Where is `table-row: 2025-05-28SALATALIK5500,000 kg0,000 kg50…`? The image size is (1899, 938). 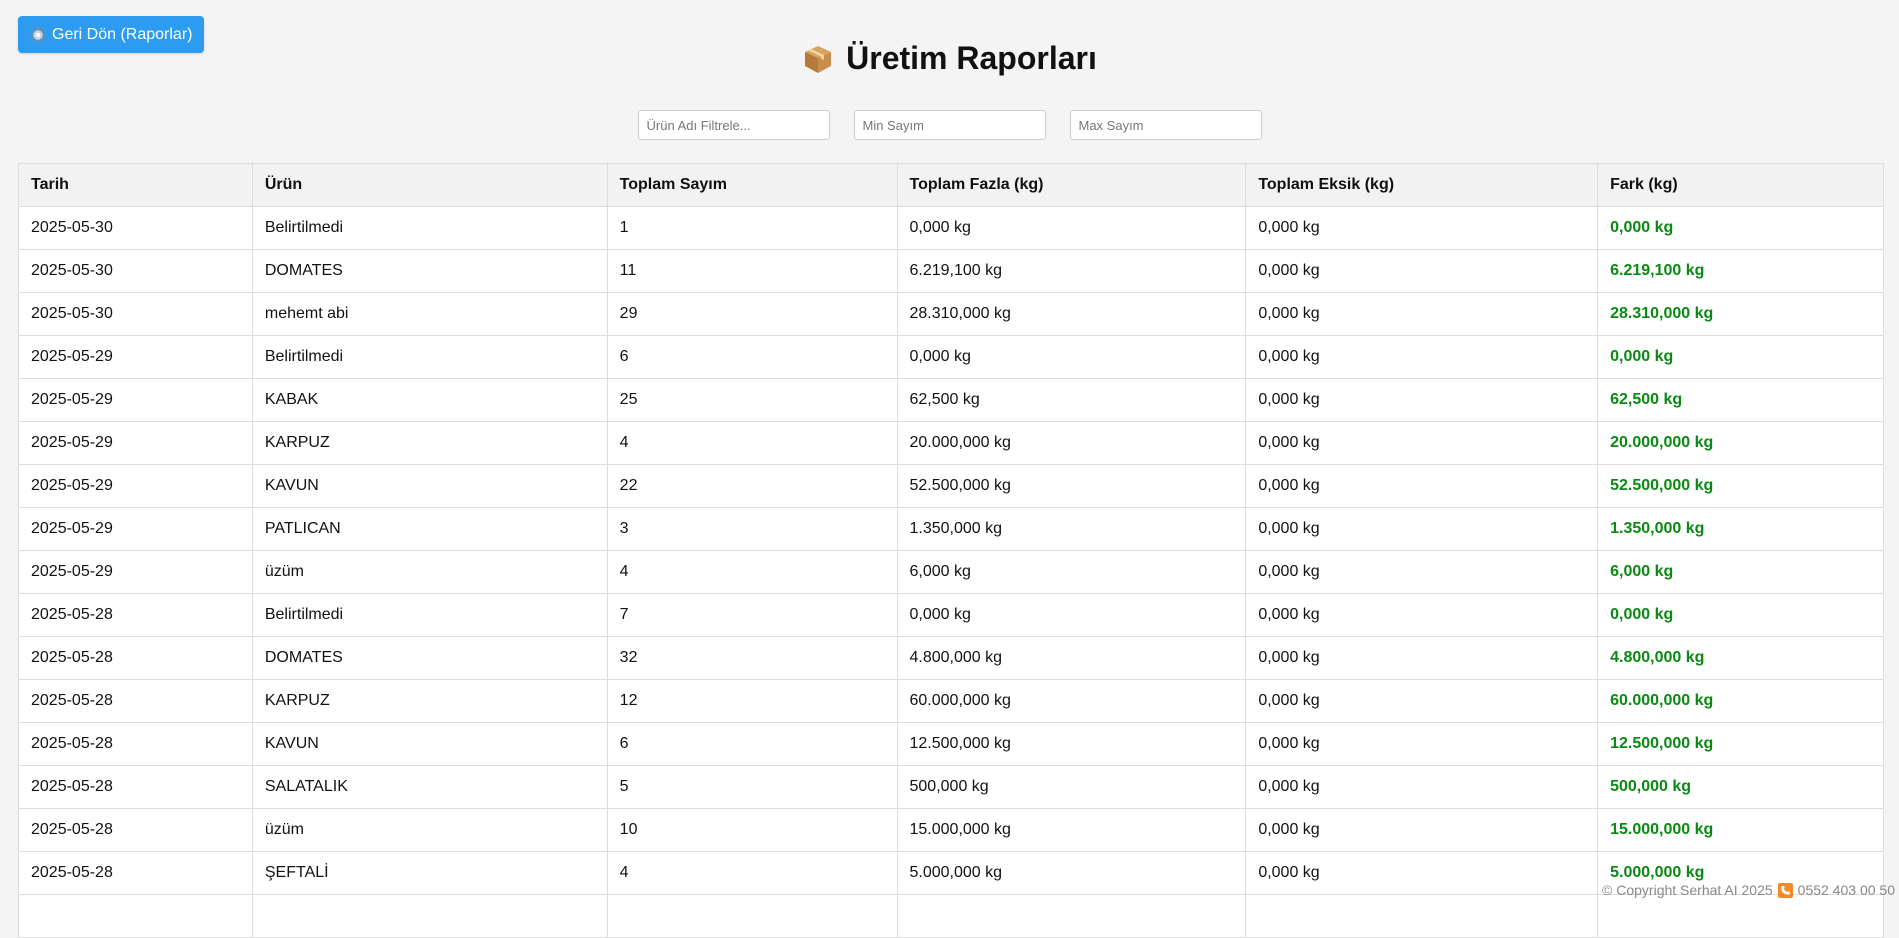
table-row: 2025-05-28SALATALIK5500,000 kg0,000 kg50… is located at coordinates (951, 787).